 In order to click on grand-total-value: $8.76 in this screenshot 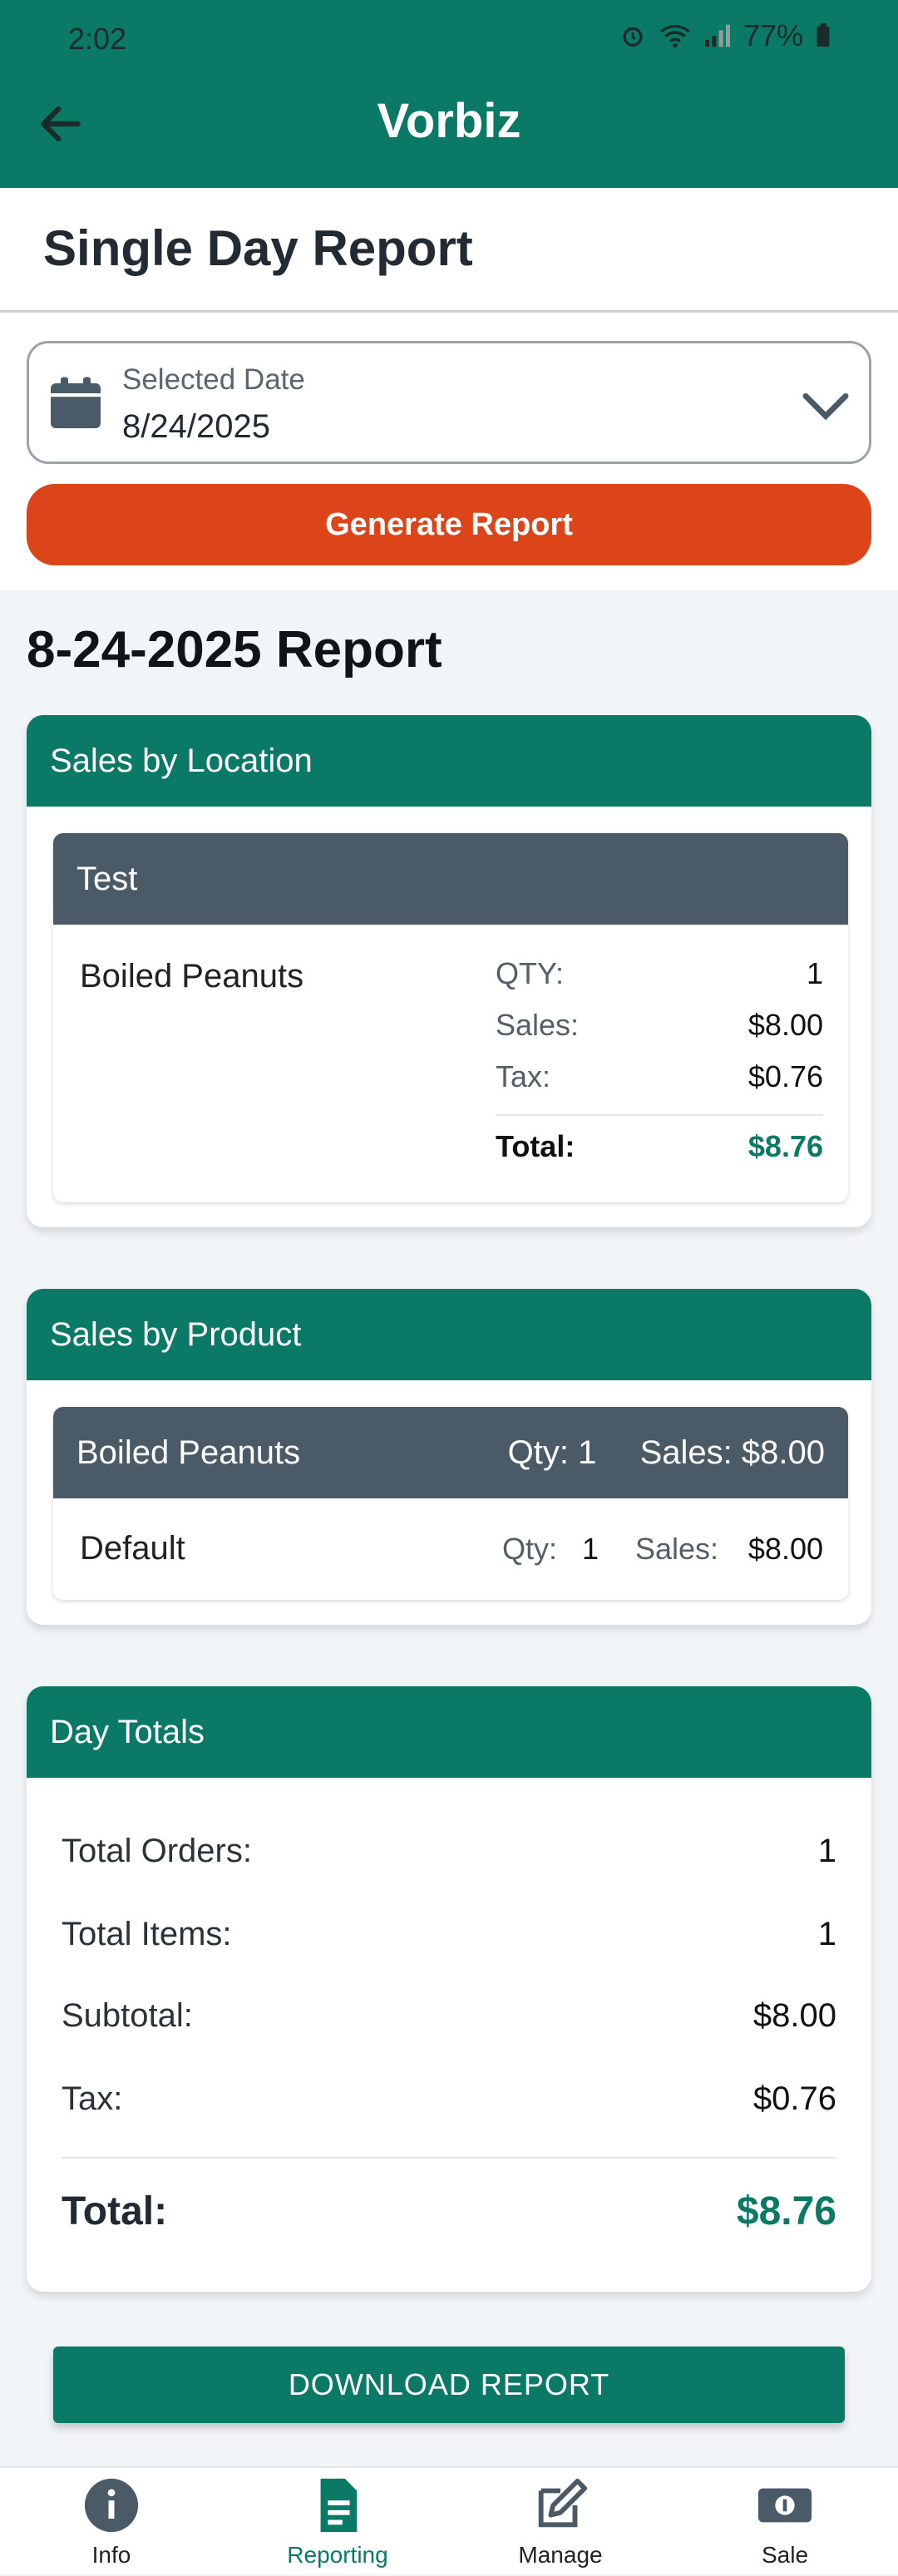, I will do `click(786, 2211)`.